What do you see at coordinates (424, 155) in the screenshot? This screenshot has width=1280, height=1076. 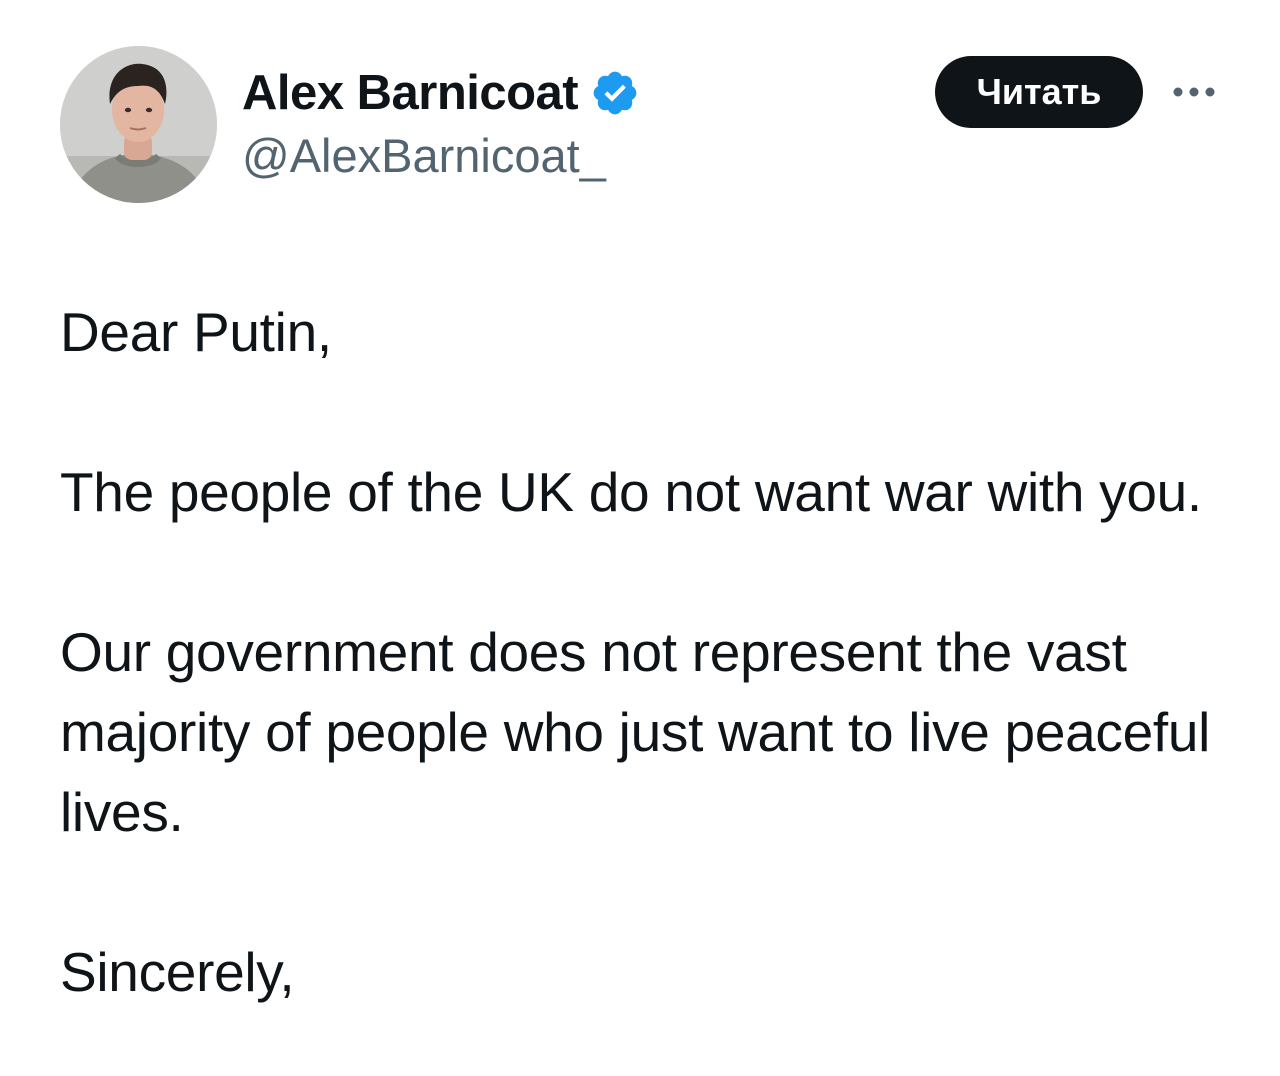 I see `author-handle: @AlexBarnicoat_` at bounding box center [424, 155].